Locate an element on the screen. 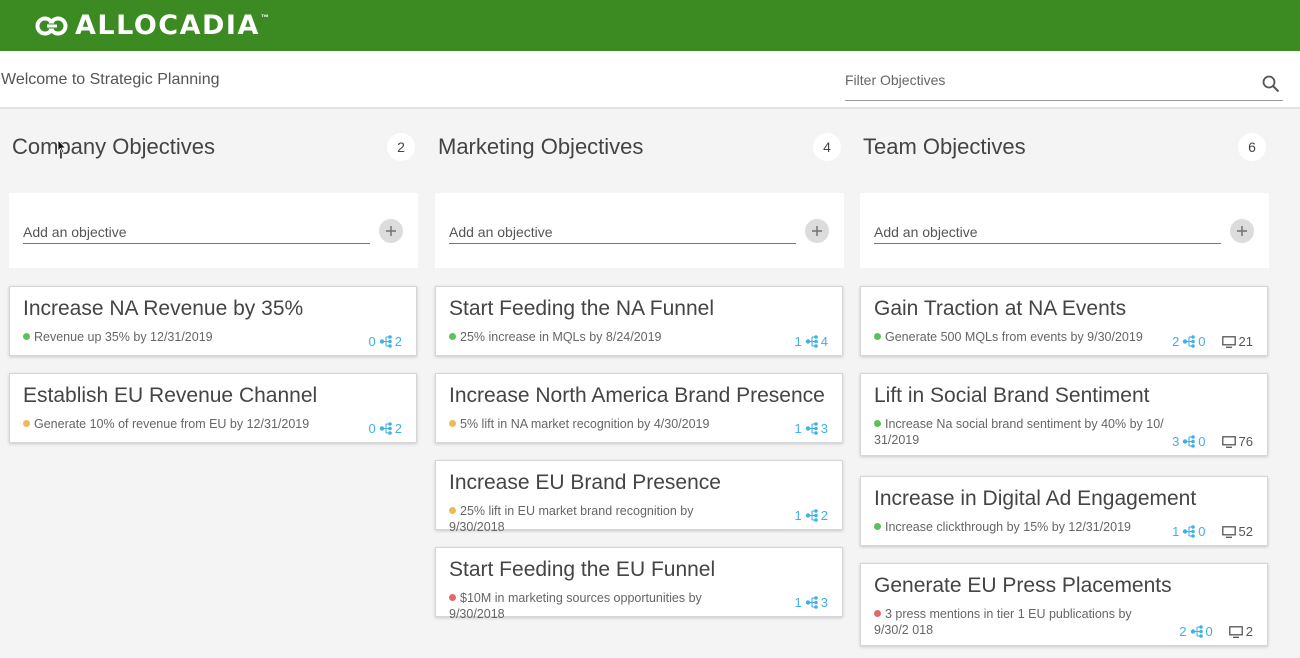 The width and height of the screenshot is (1300, 658). mouse-cursor-icon is located at coordinates (62, 146).